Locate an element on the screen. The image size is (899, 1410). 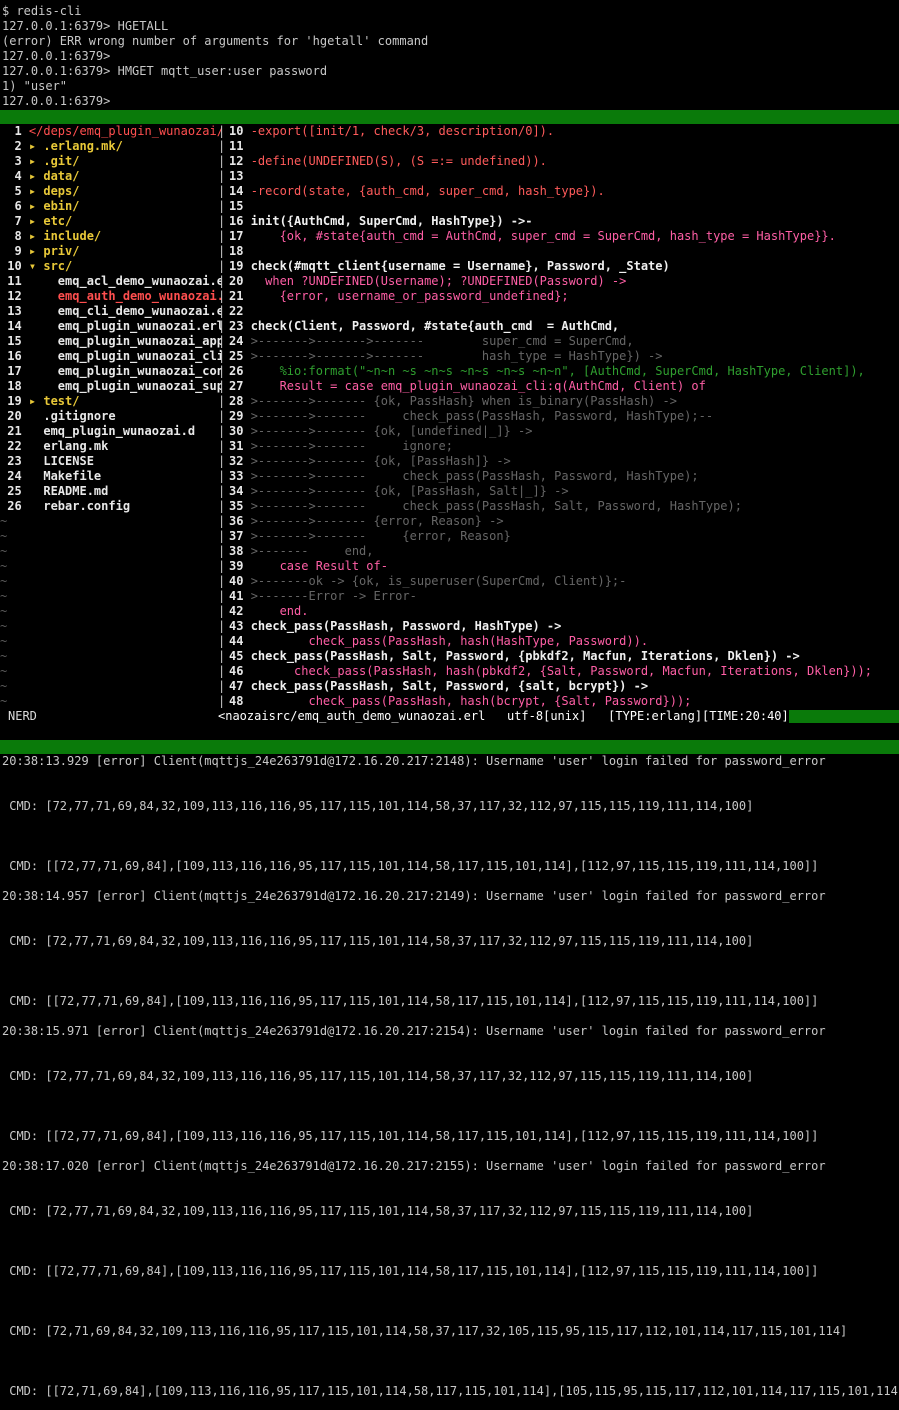
tree-item: 23 LICENSE is located at coordinates (111, 461).